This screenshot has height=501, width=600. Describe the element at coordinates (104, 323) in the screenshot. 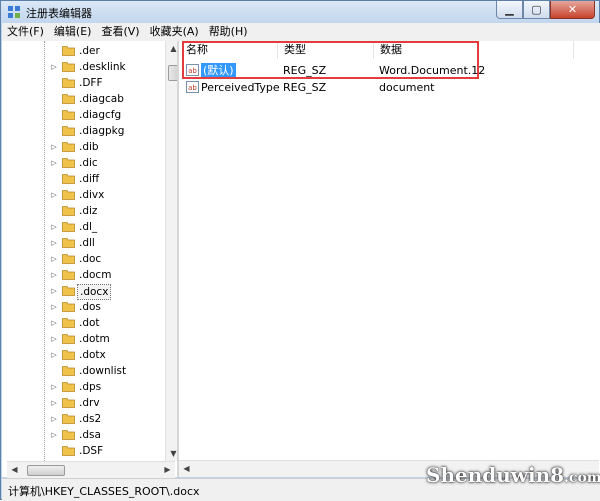

I see `tree-item: ▷ .dot` at that location.